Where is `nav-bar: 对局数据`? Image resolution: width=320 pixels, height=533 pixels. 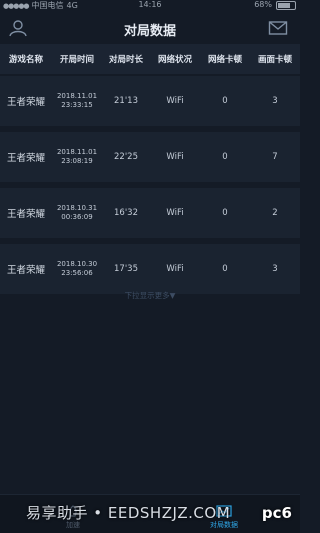
nav-bar: 对局数据 is located at coordinates (150, 28).